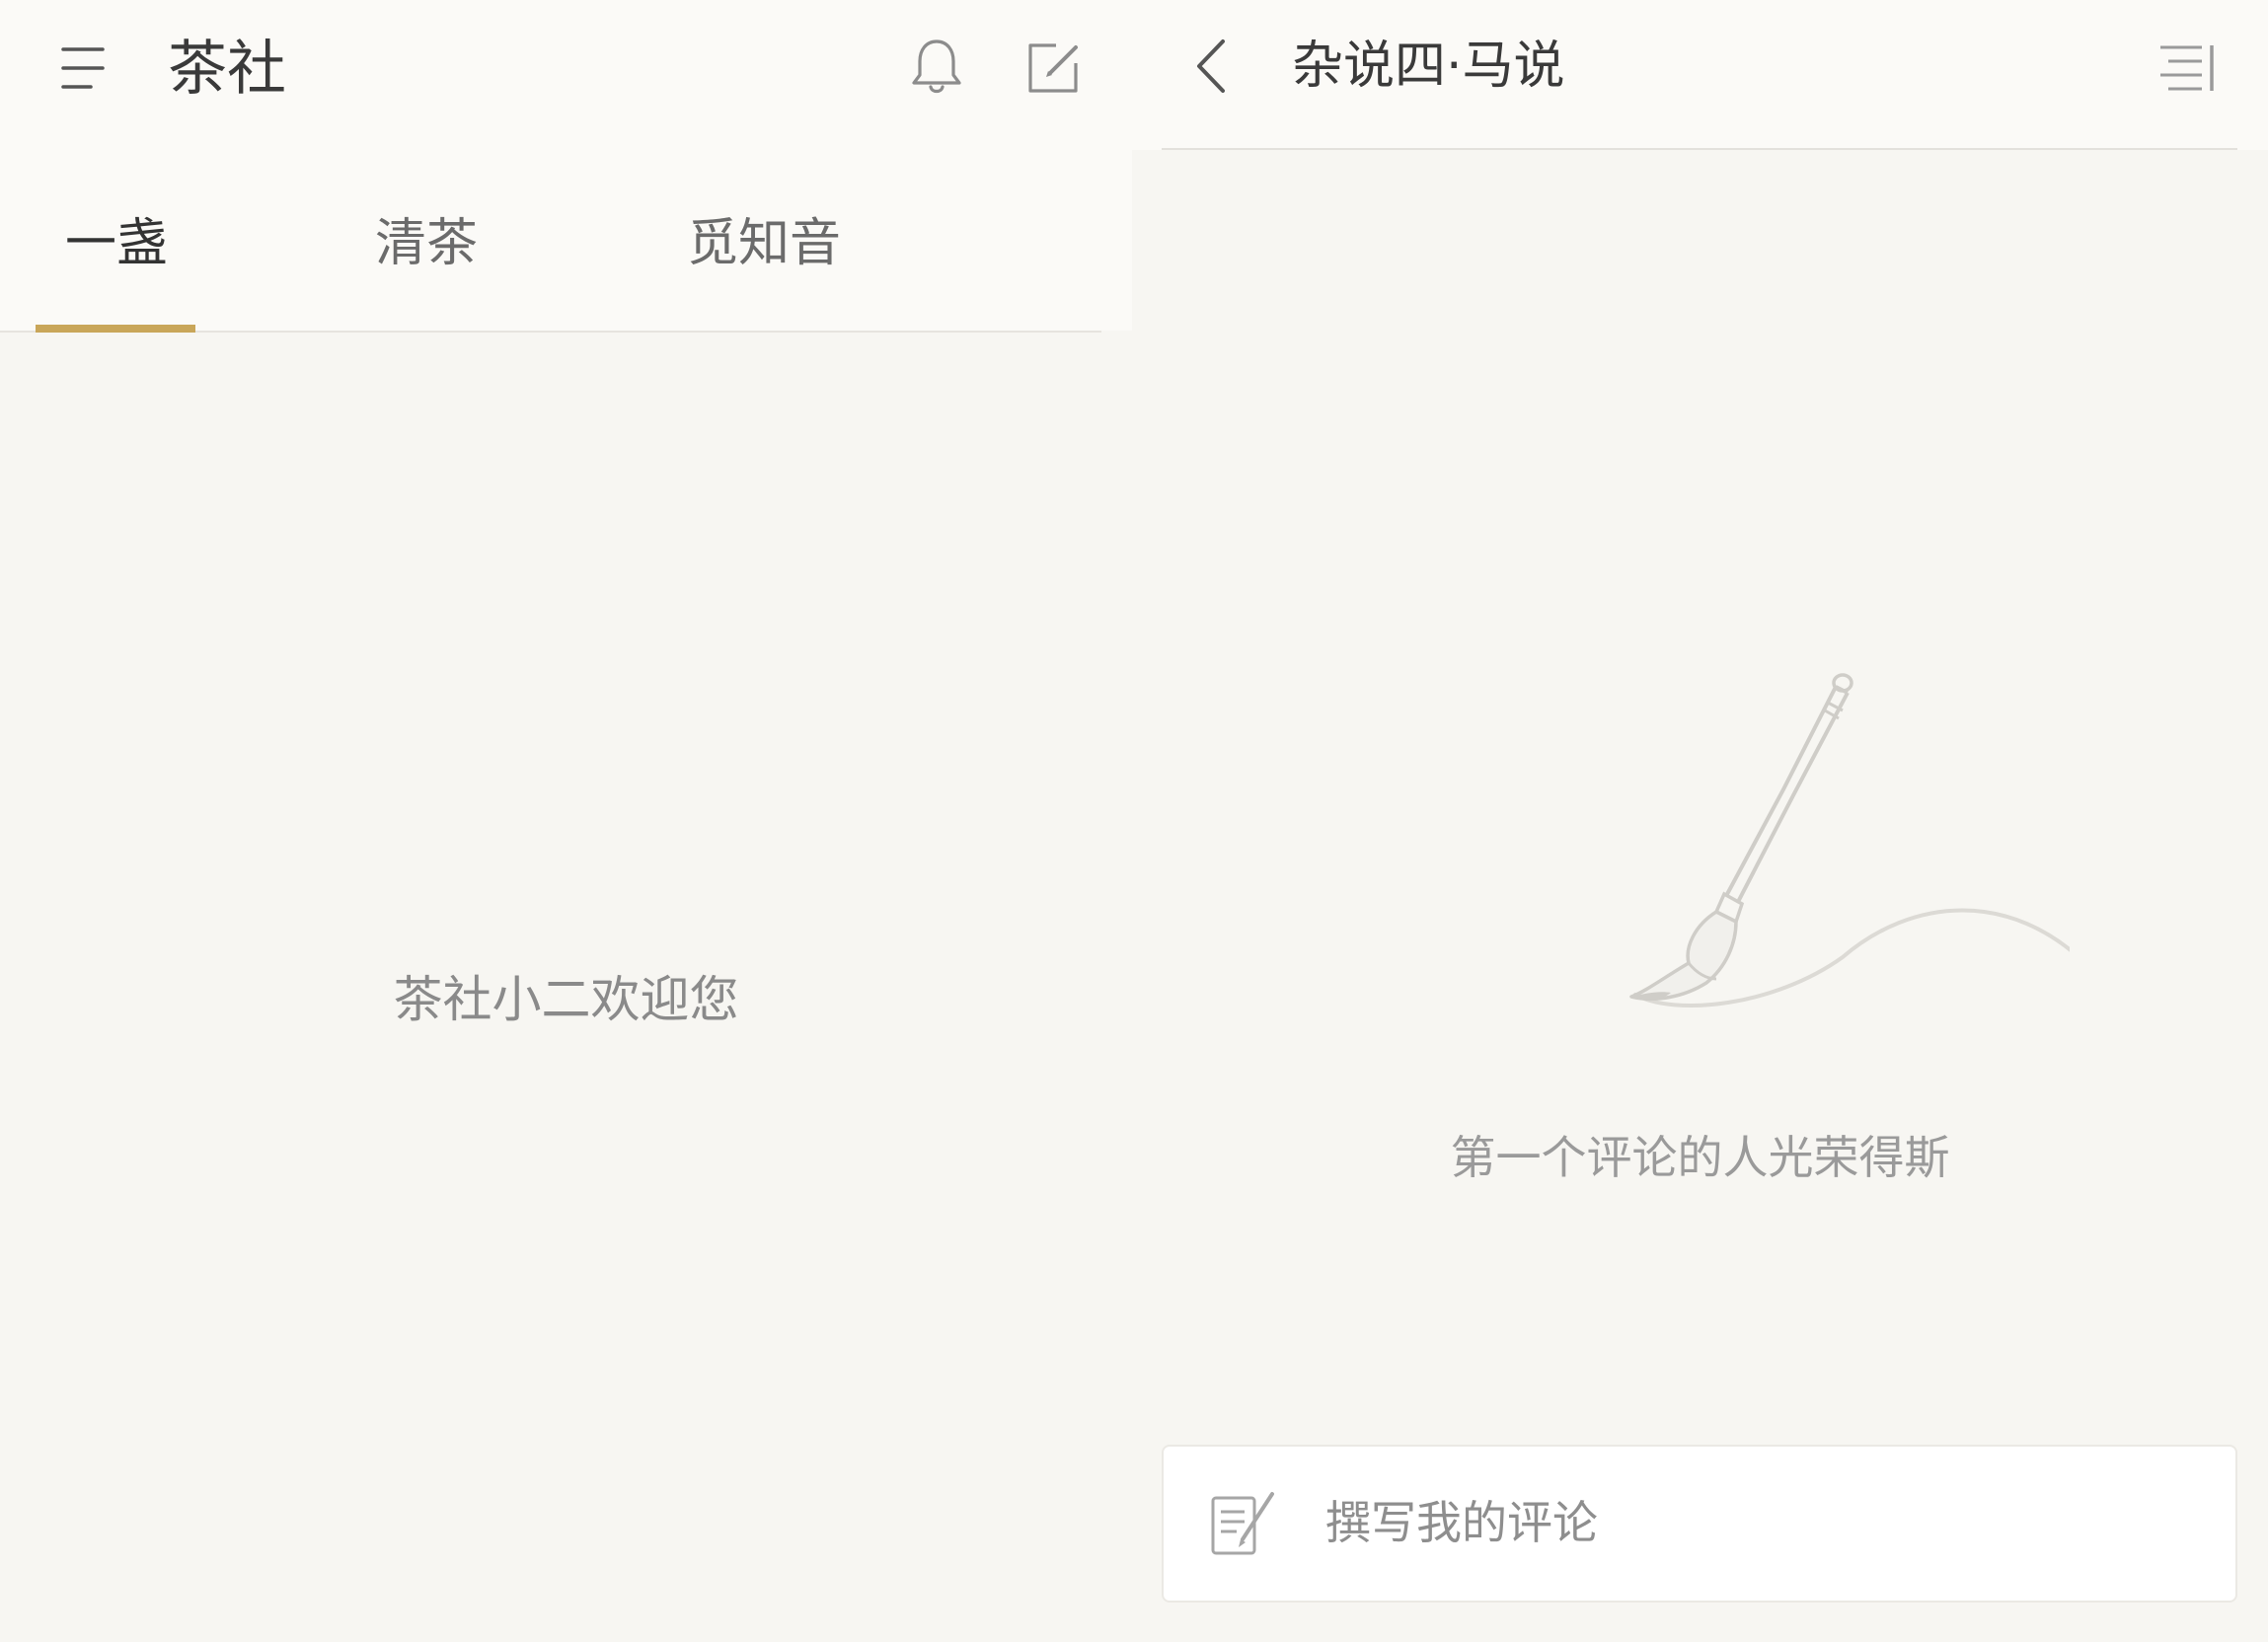  What do you see at coordinates (1700, 149) in the screenshot?
I see `header-divider` at bounding box center [1700, 149].